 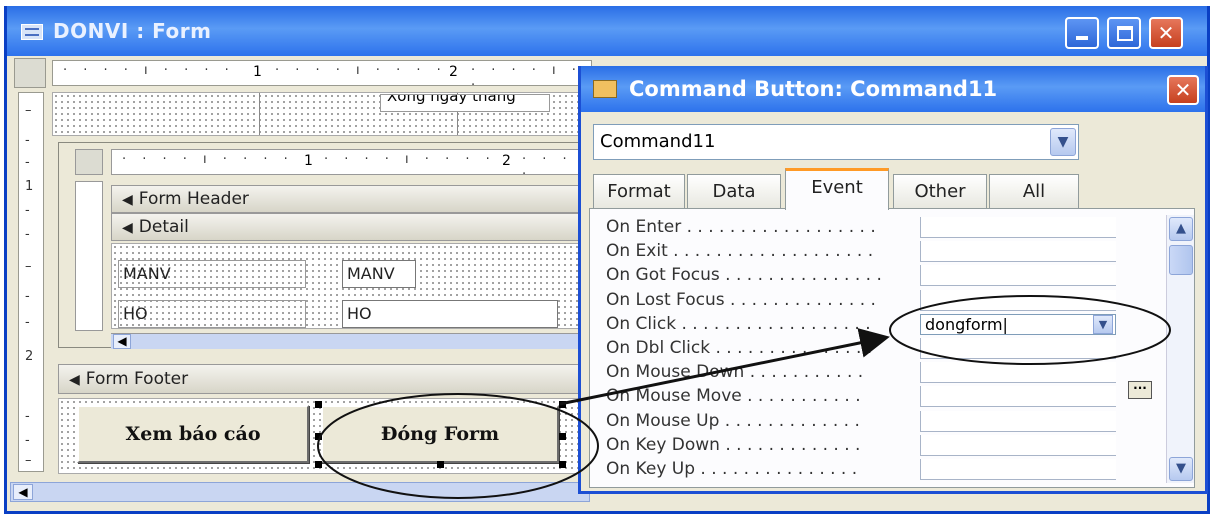 I want to click on property-label: On Mouse Move, so click(x=674, y=396).